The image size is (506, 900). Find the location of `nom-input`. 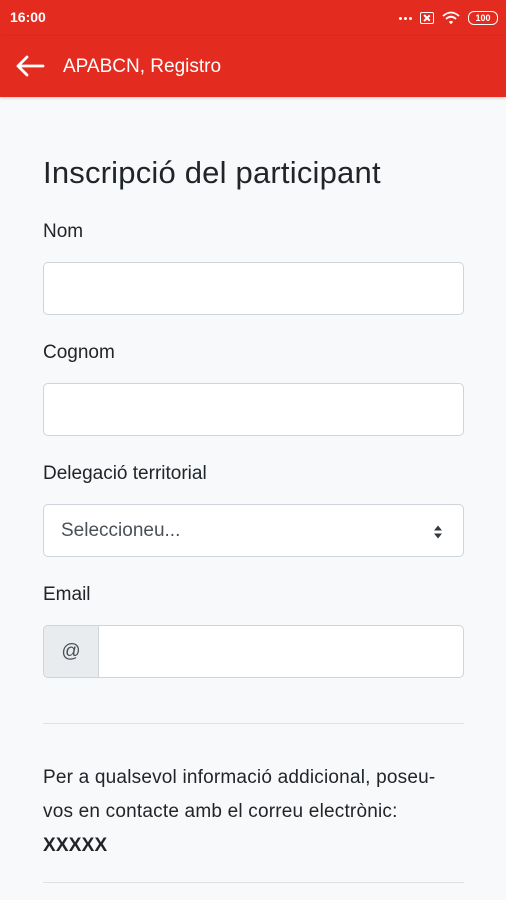

nom-input is located at coordinates (253, 288).